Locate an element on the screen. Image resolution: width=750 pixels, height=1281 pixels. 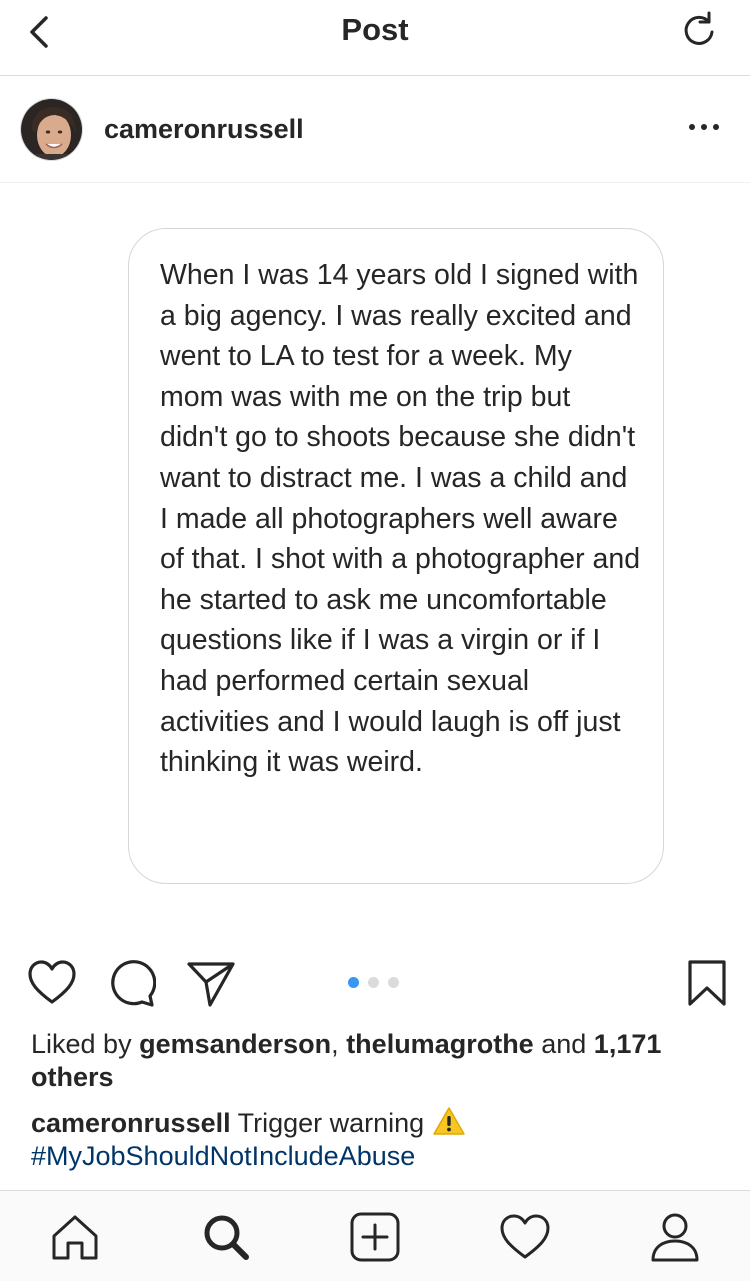
page-title: Post is located at coordinates (375, 29).